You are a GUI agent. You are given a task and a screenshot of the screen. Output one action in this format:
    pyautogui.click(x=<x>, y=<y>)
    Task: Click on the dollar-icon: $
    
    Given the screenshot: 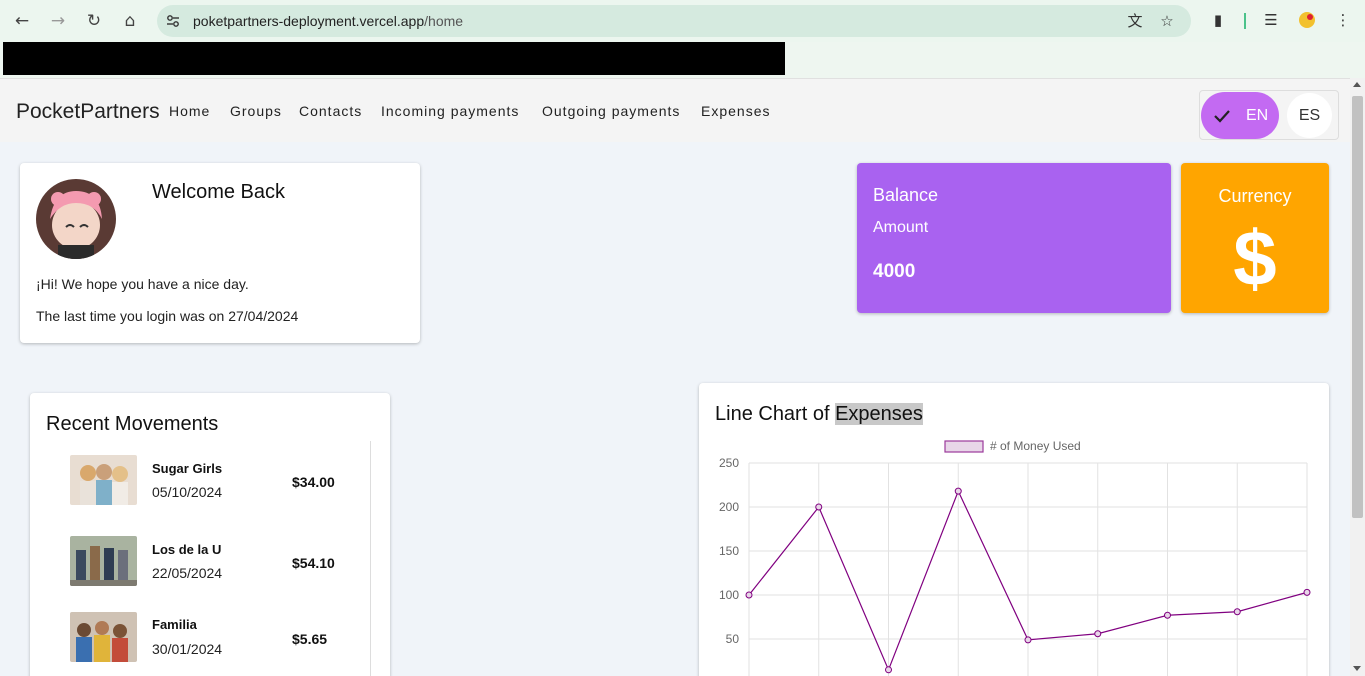 What is the action you would take?
    pyautogui.click(x=1255, y=258)
    